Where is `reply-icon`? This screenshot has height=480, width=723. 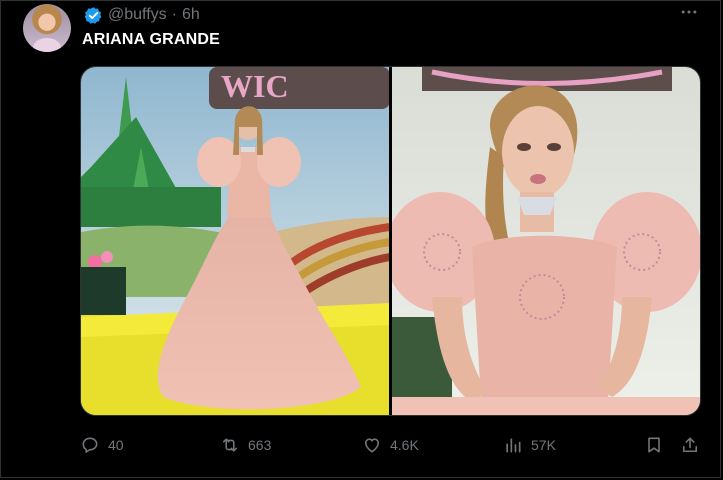 reply-icon is located at coordinates (90, 445).